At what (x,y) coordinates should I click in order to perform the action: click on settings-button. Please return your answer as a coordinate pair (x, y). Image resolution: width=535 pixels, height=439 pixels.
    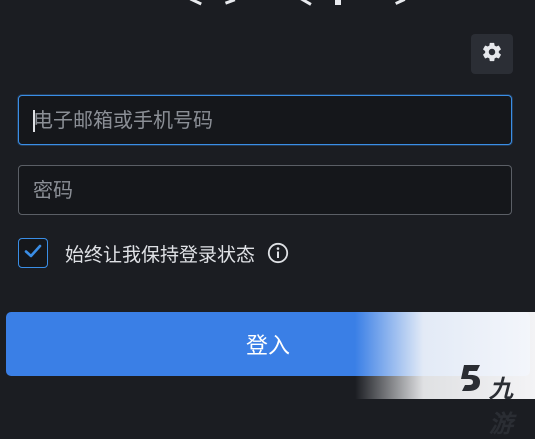
    Looking at the image, I should click on (492, 54).